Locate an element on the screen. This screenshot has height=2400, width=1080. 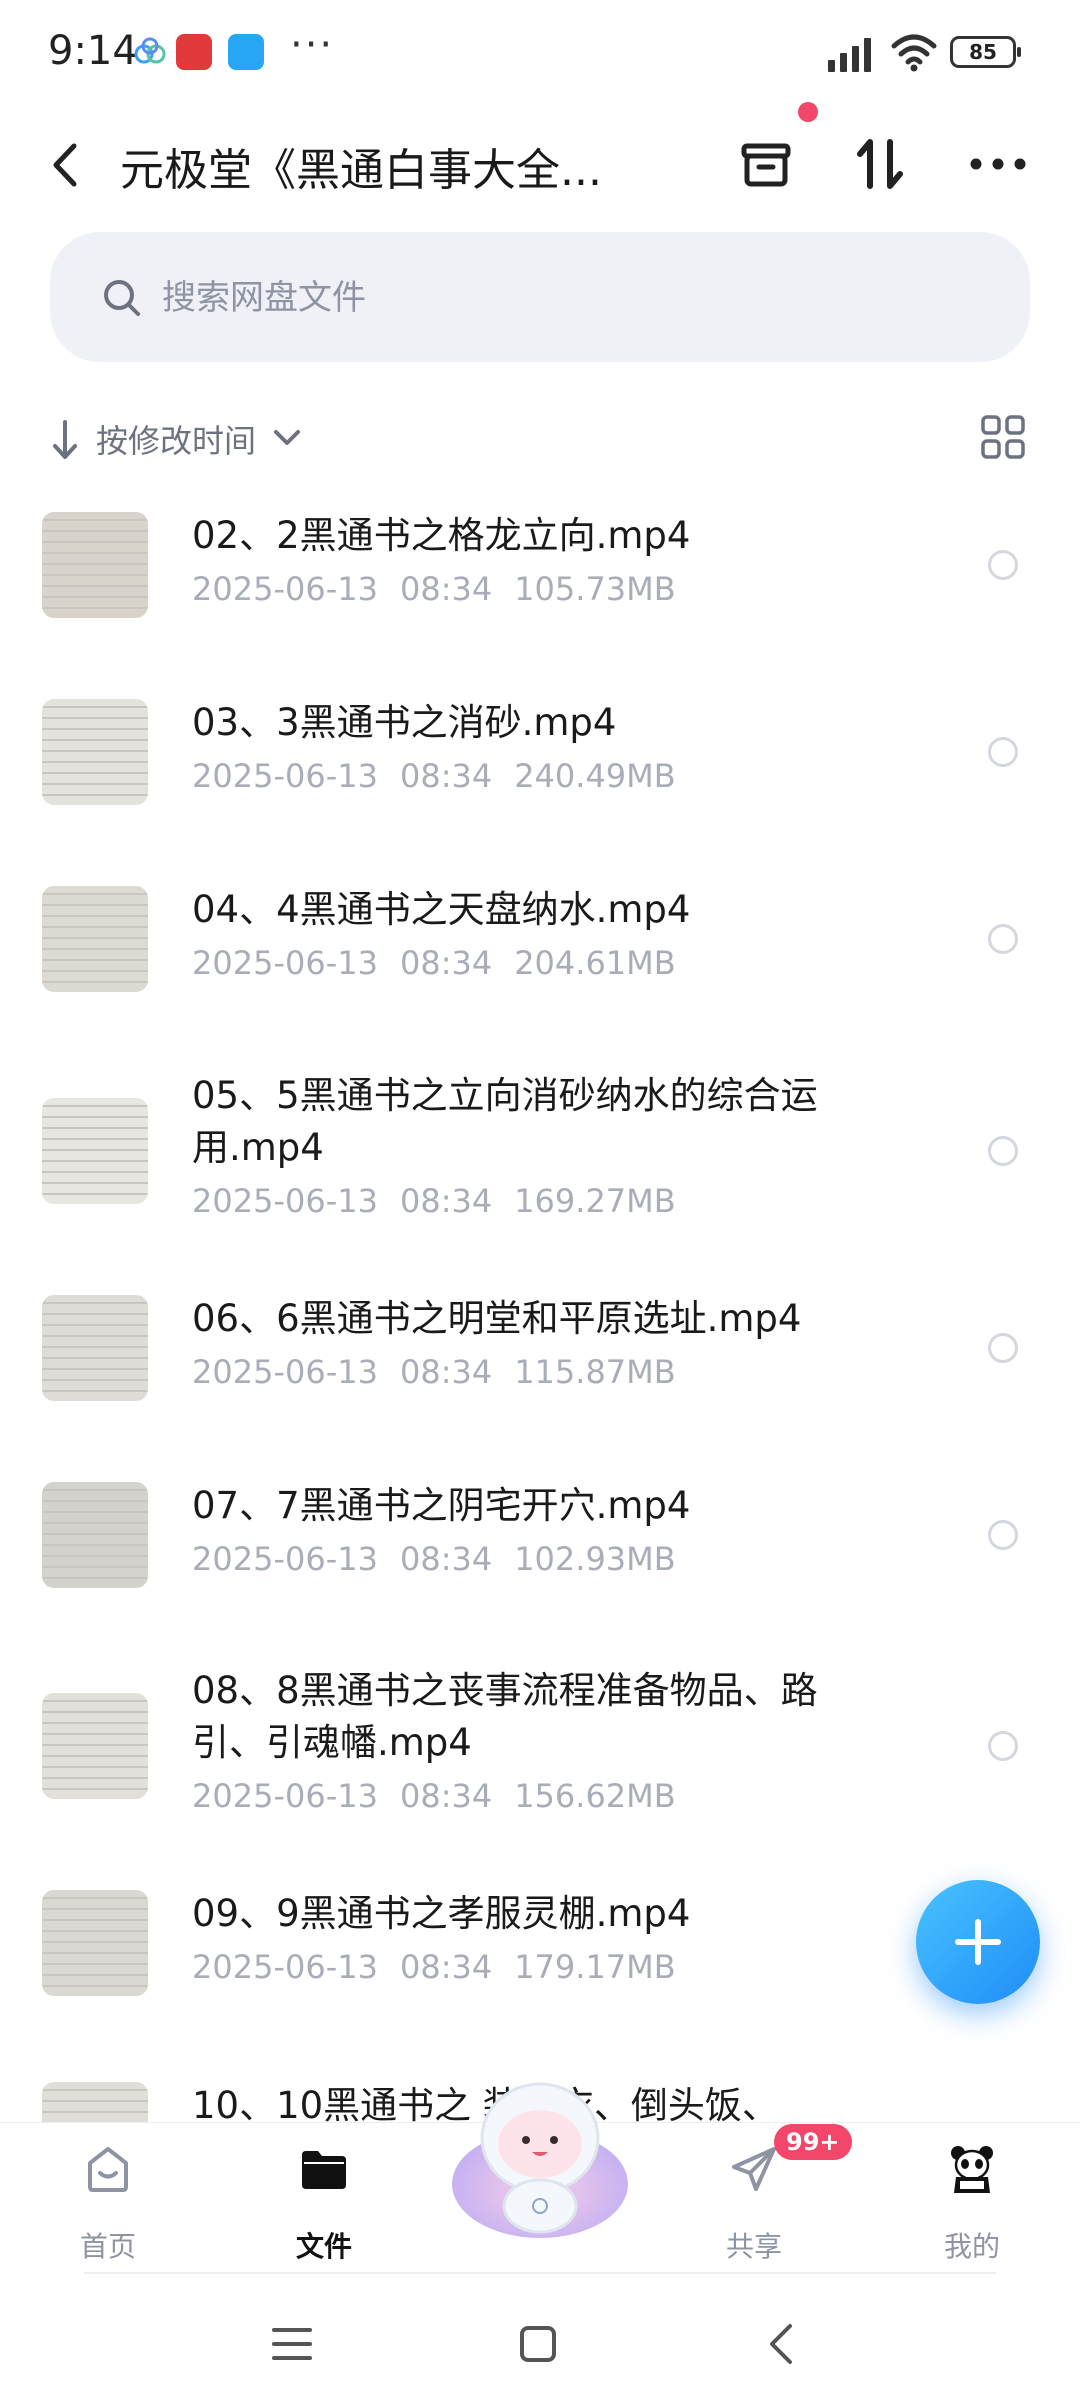
file-name: 04、4黑通书之天盘纳水.mp4 is located at coordinates (441, 909).